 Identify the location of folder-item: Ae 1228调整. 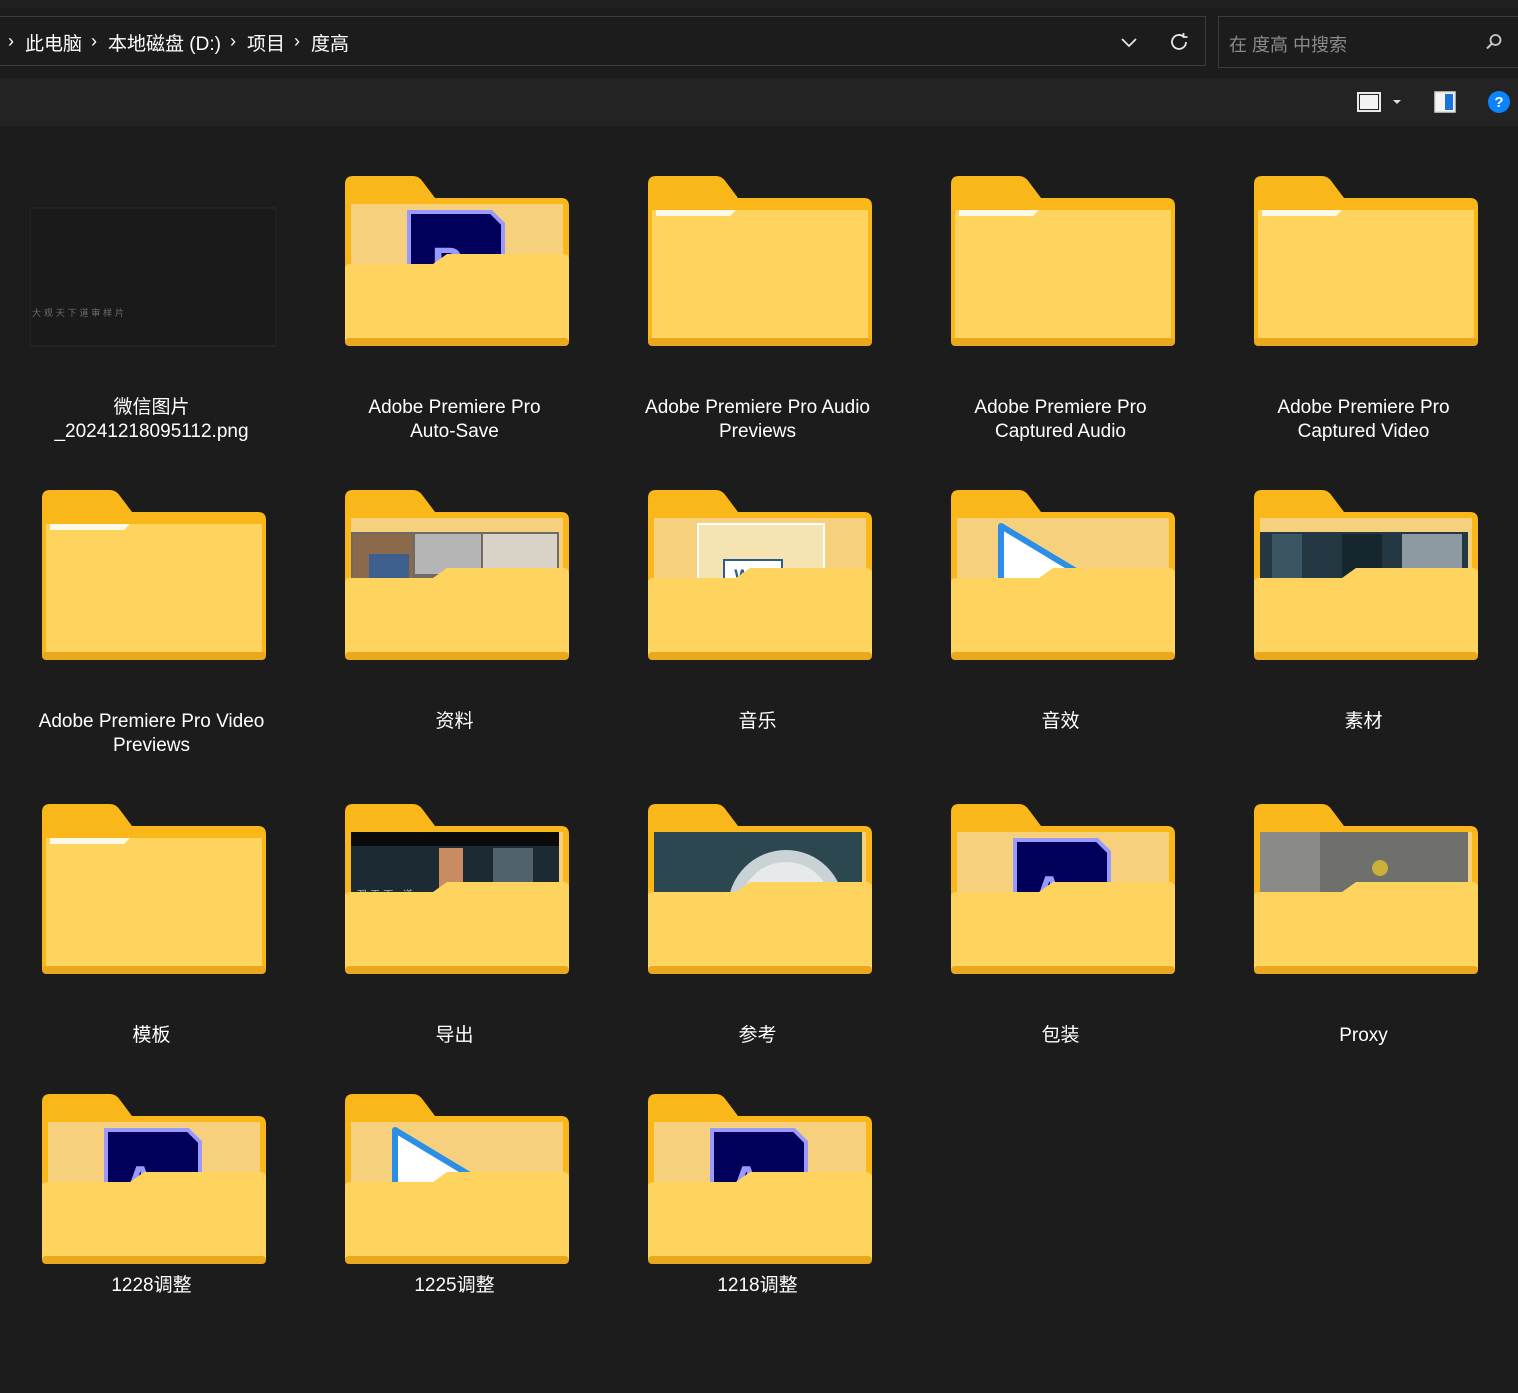
(151, 1209).